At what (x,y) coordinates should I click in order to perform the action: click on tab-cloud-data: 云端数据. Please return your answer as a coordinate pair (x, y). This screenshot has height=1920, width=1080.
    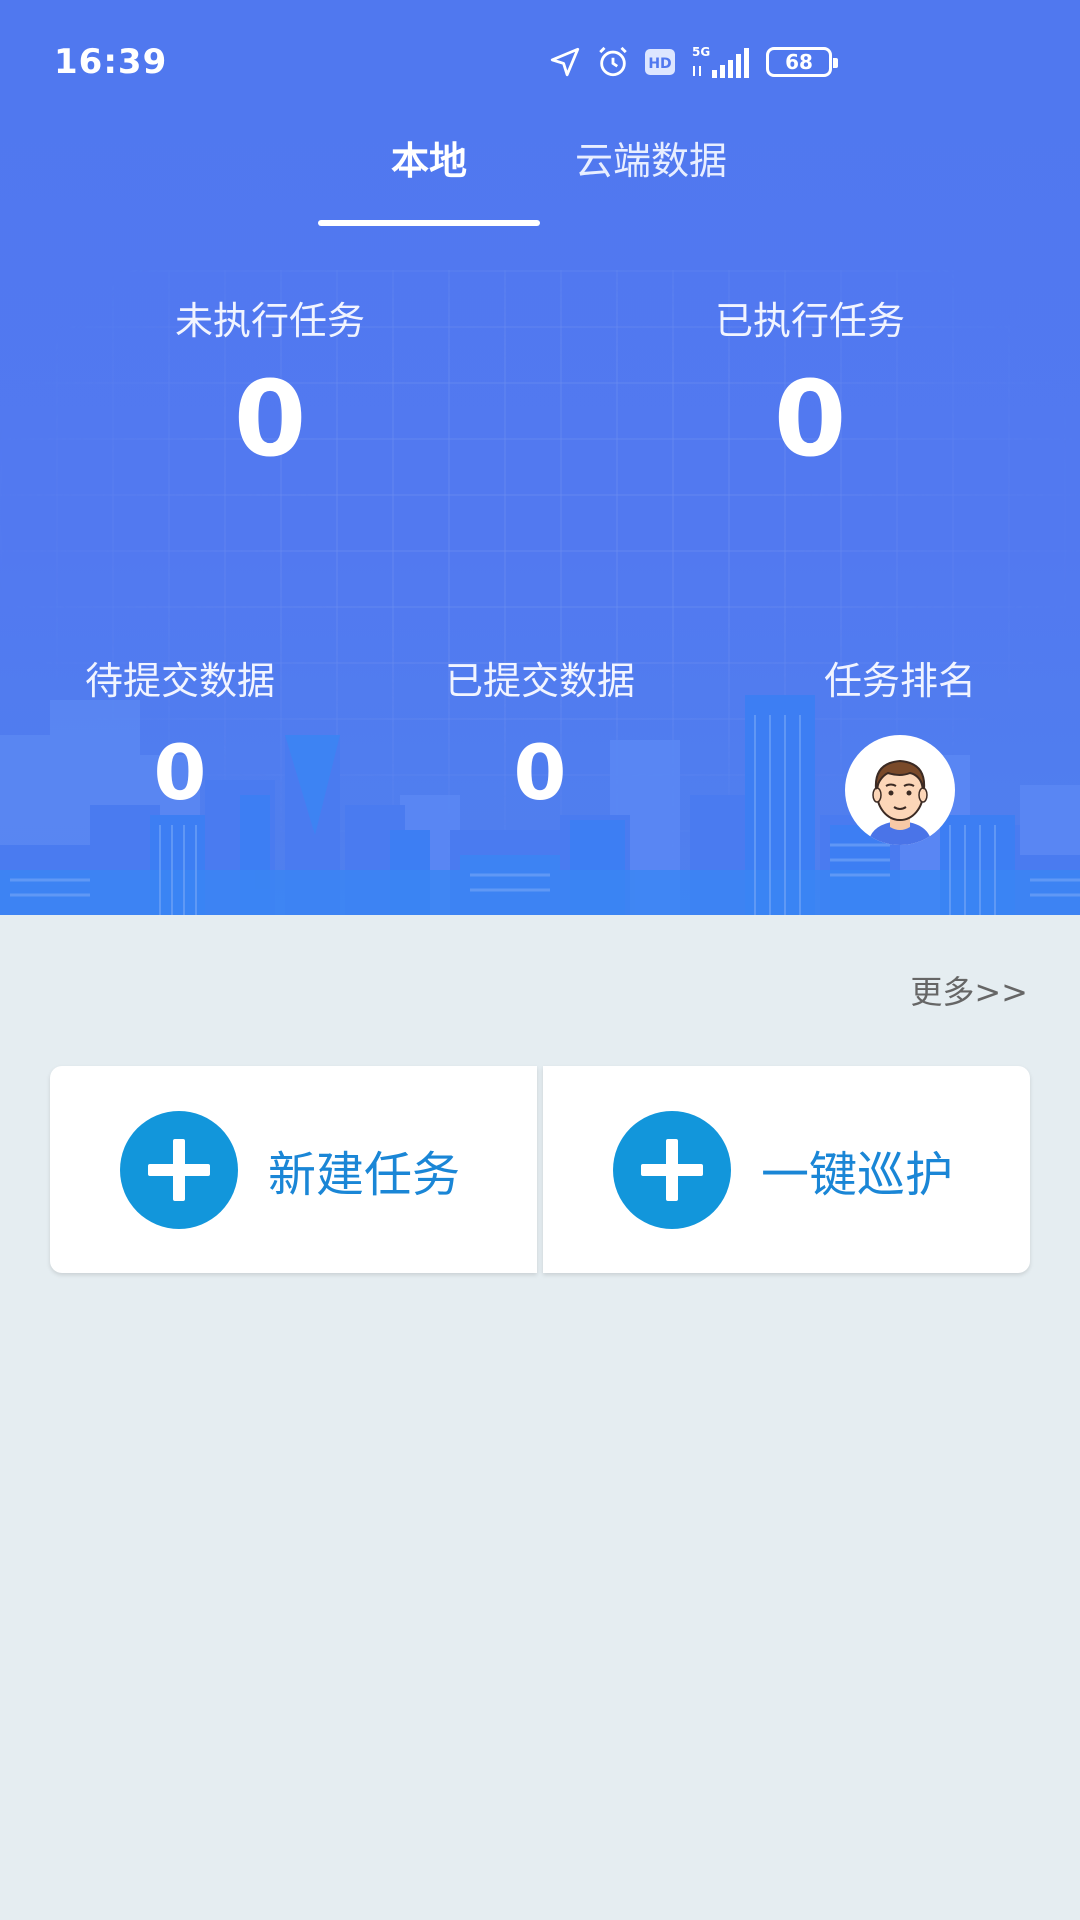
    Looking at the image, I should click on (651, 157).